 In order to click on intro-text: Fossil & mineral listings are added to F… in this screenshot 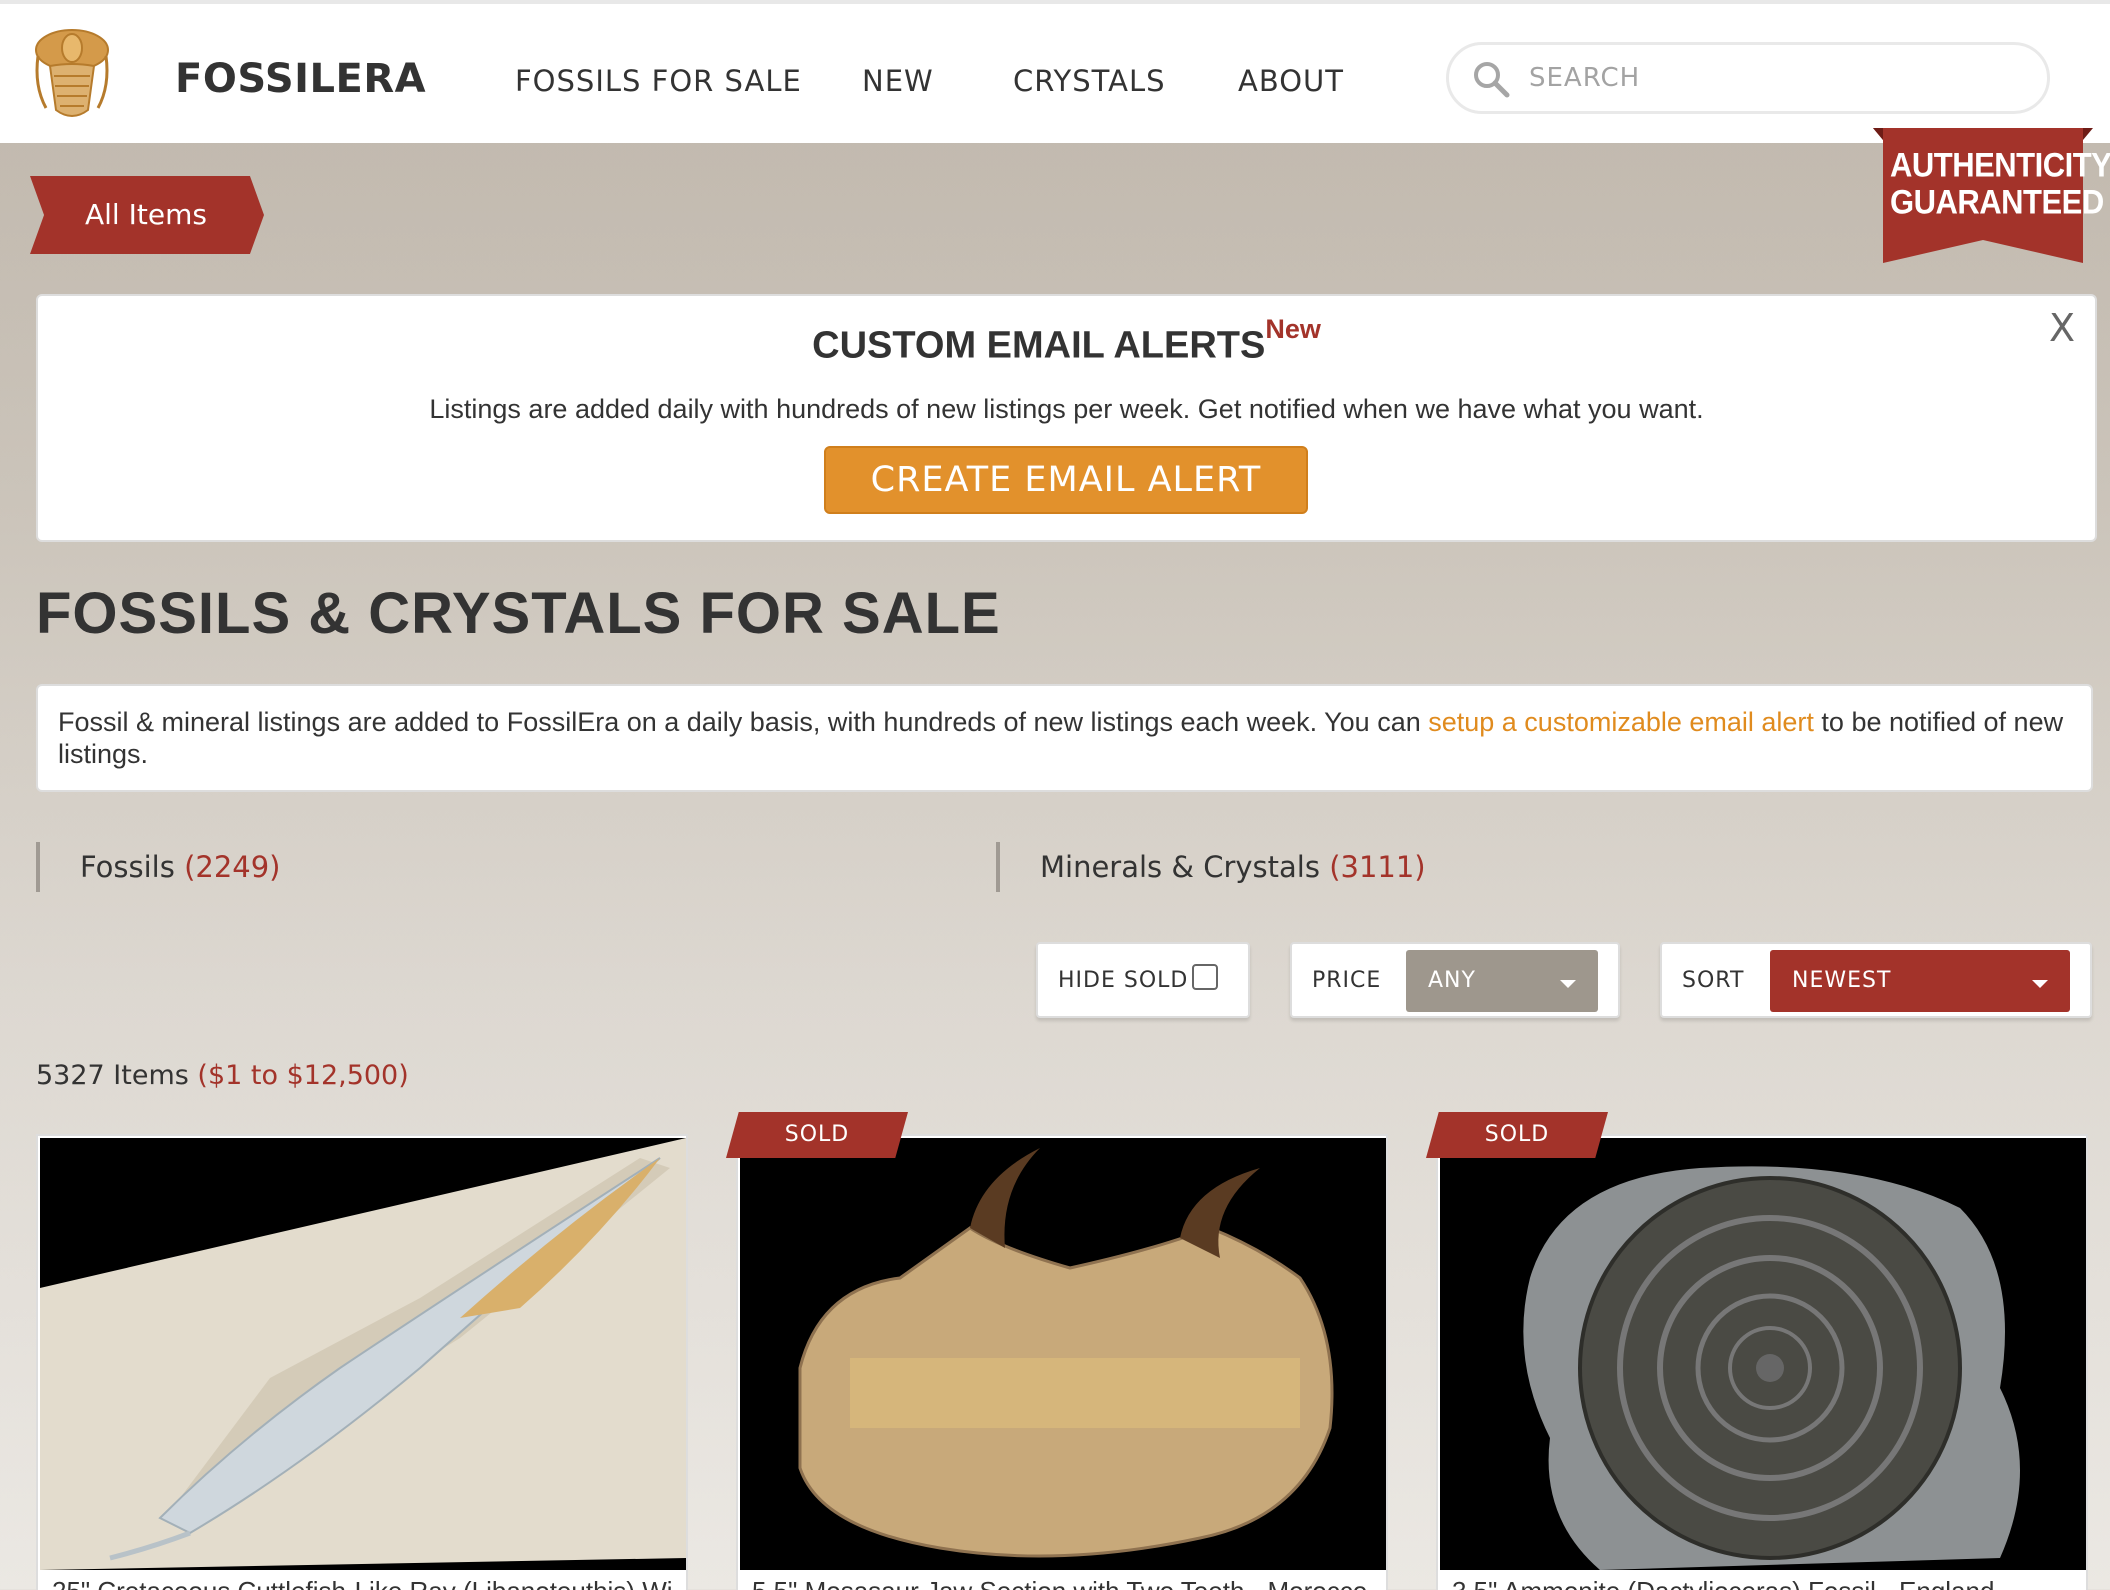, I will do `click(743, 722)`.